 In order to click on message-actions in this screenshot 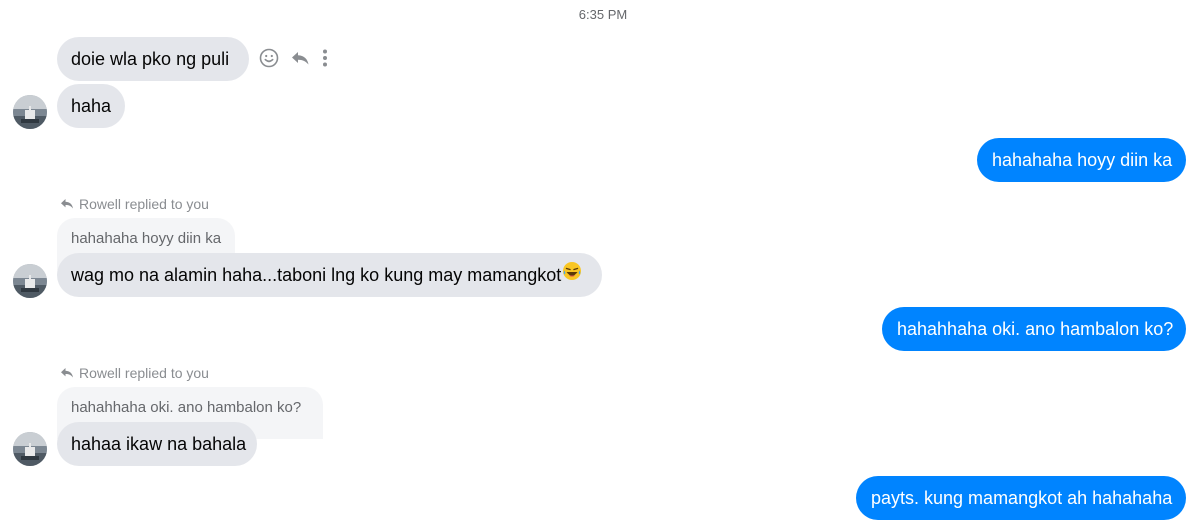, I will do `click(294, 60)`.